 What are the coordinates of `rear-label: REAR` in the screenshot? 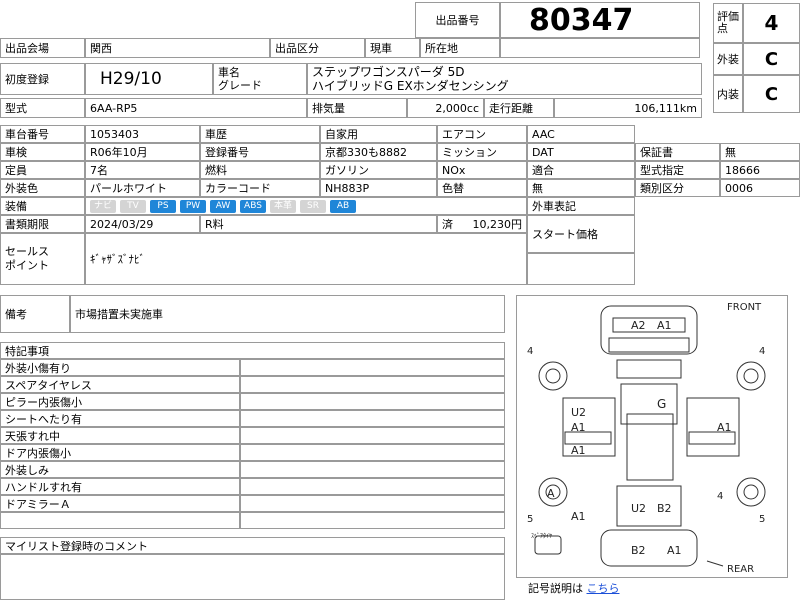 It's located at (740, 569).